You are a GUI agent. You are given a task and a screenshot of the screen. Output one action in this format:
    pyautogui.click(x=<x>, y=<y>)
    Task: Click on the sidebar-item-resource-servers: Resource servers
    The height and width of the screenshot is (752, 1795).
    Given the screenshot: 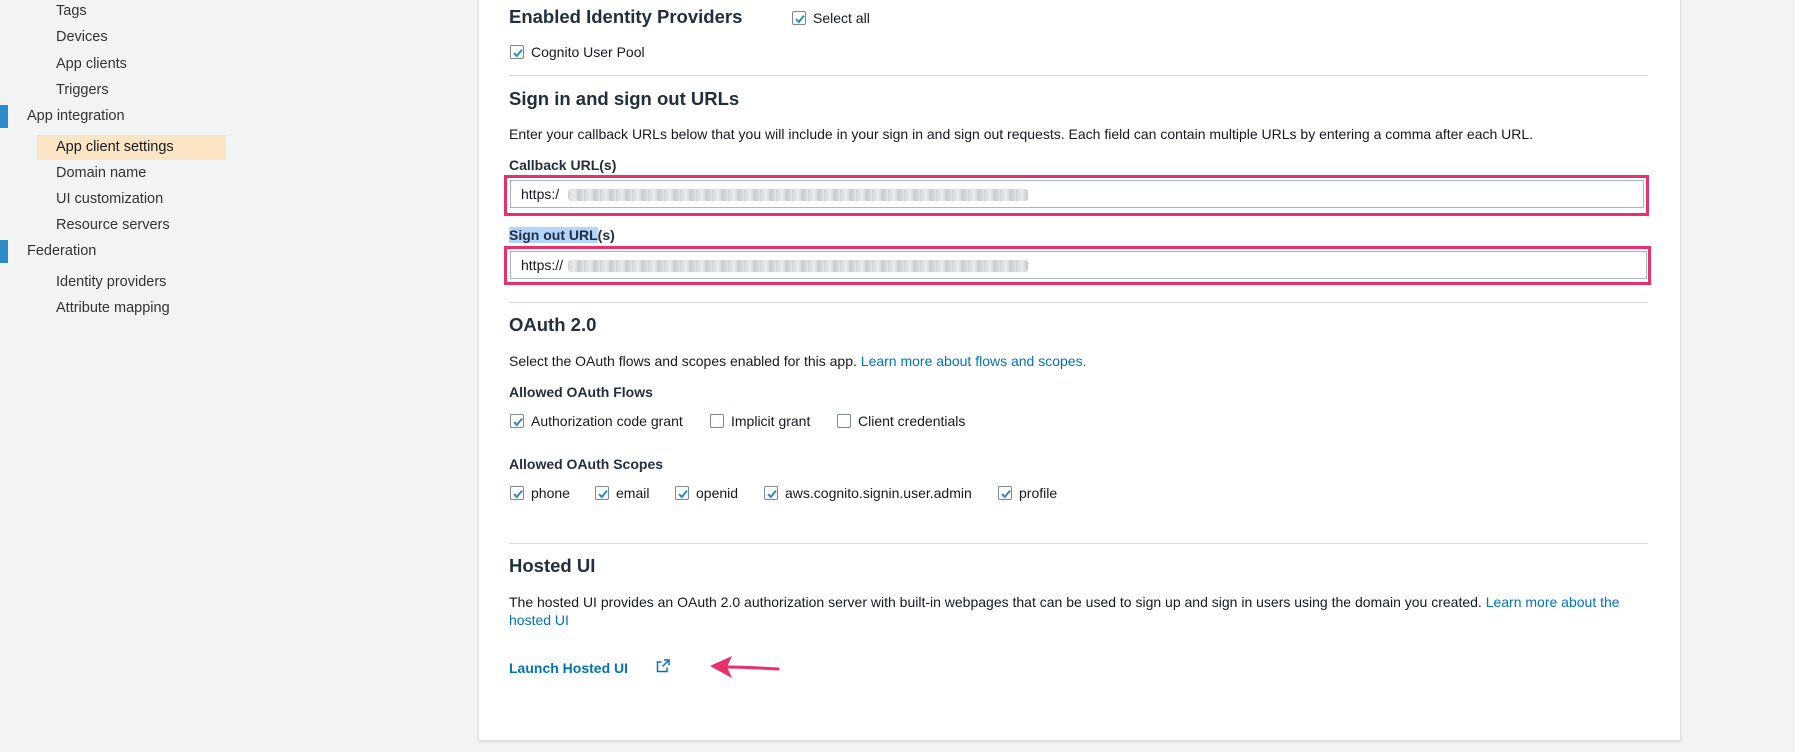 What is the action you would take?
    pyautogui.click(x=113, y=225)
    